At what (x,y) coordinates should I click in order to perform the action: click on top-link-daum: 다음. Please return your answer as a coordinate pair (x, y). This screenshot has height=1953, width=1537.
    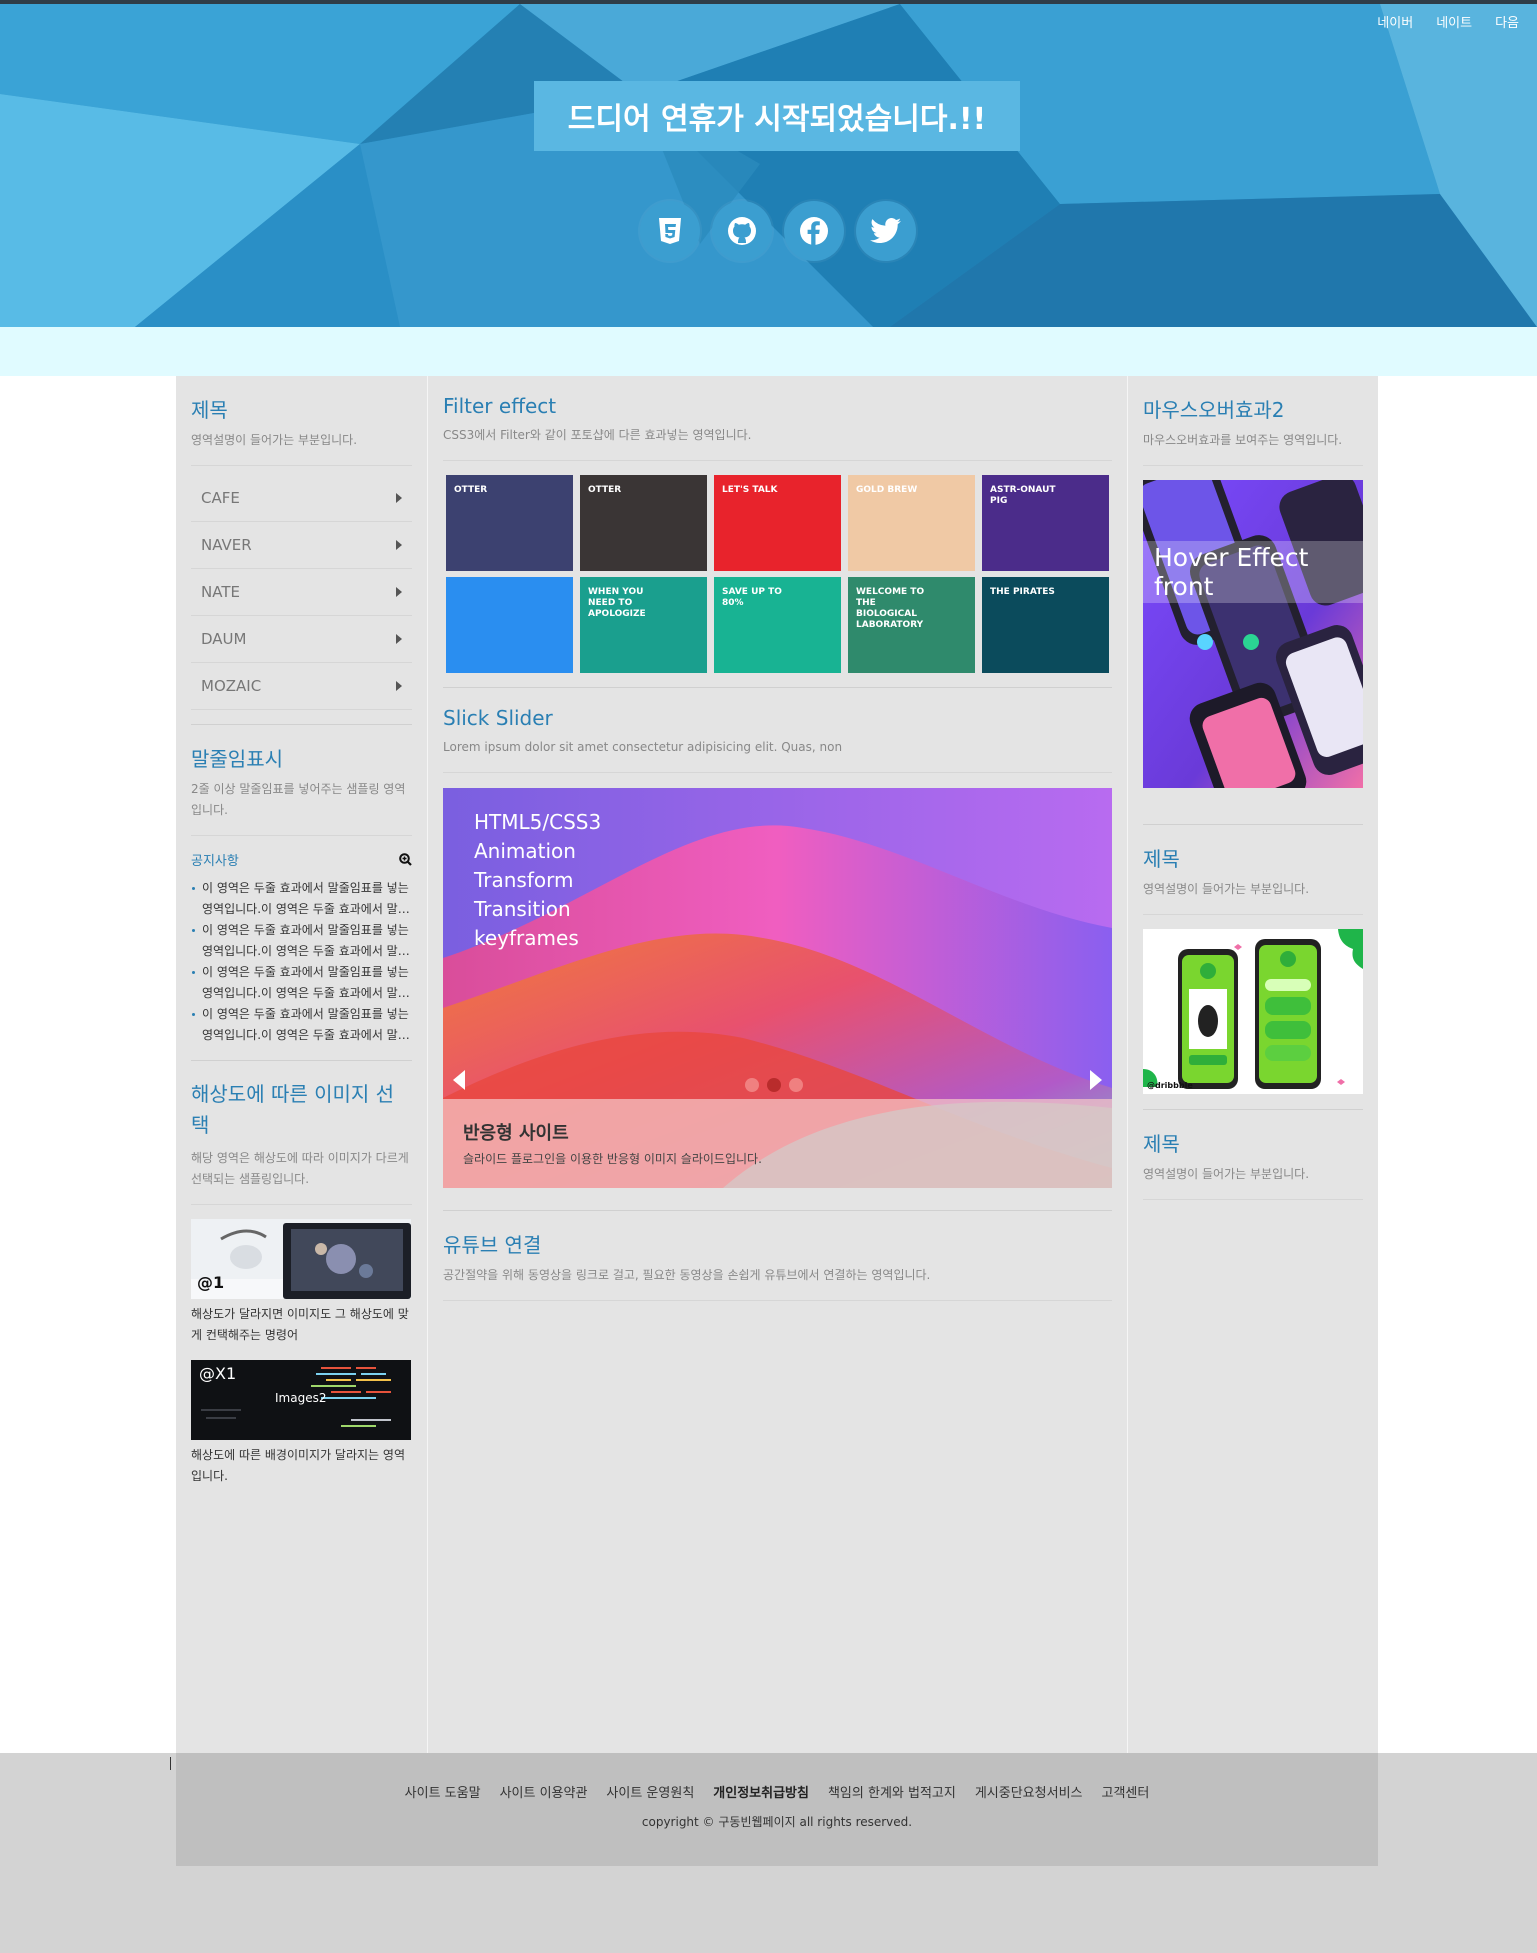
    Looking at the image, I should click on (1507, 21).